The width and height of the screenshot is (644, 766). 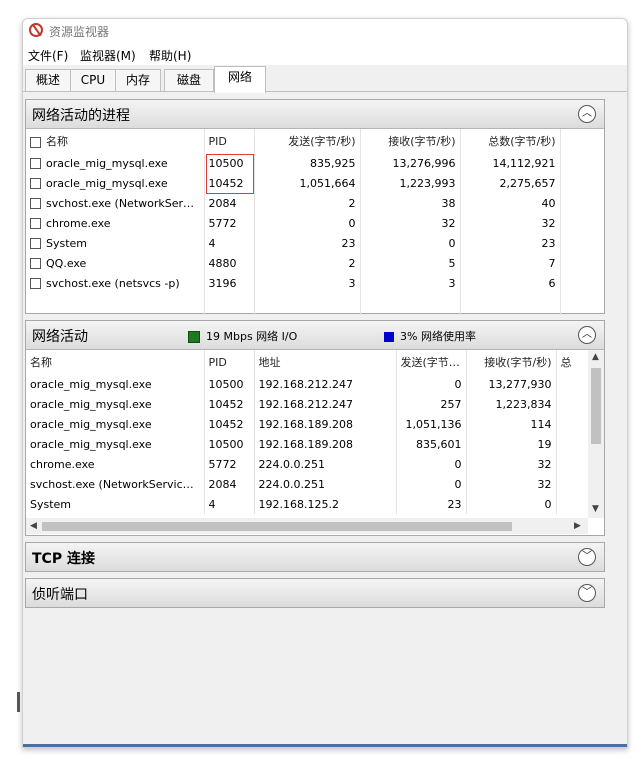 What do you see at coordinates (33, 526) in the screenshot?
I see `scroll-left-icon: ◀` at bounding box center [33, 526].